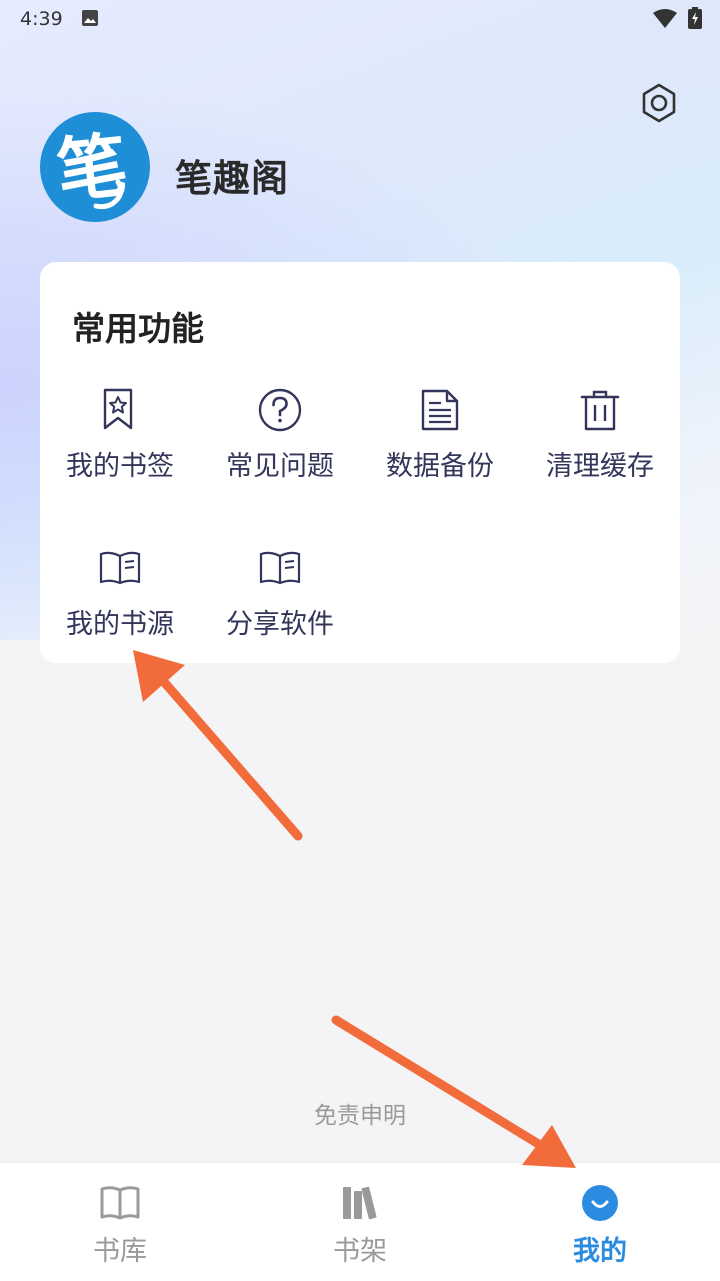 The image size is (720, 1281). What do you see at coordinates (440, 466) in the screenshot?
I see `function-label: 数据备份` at bounding box center [440, 466].